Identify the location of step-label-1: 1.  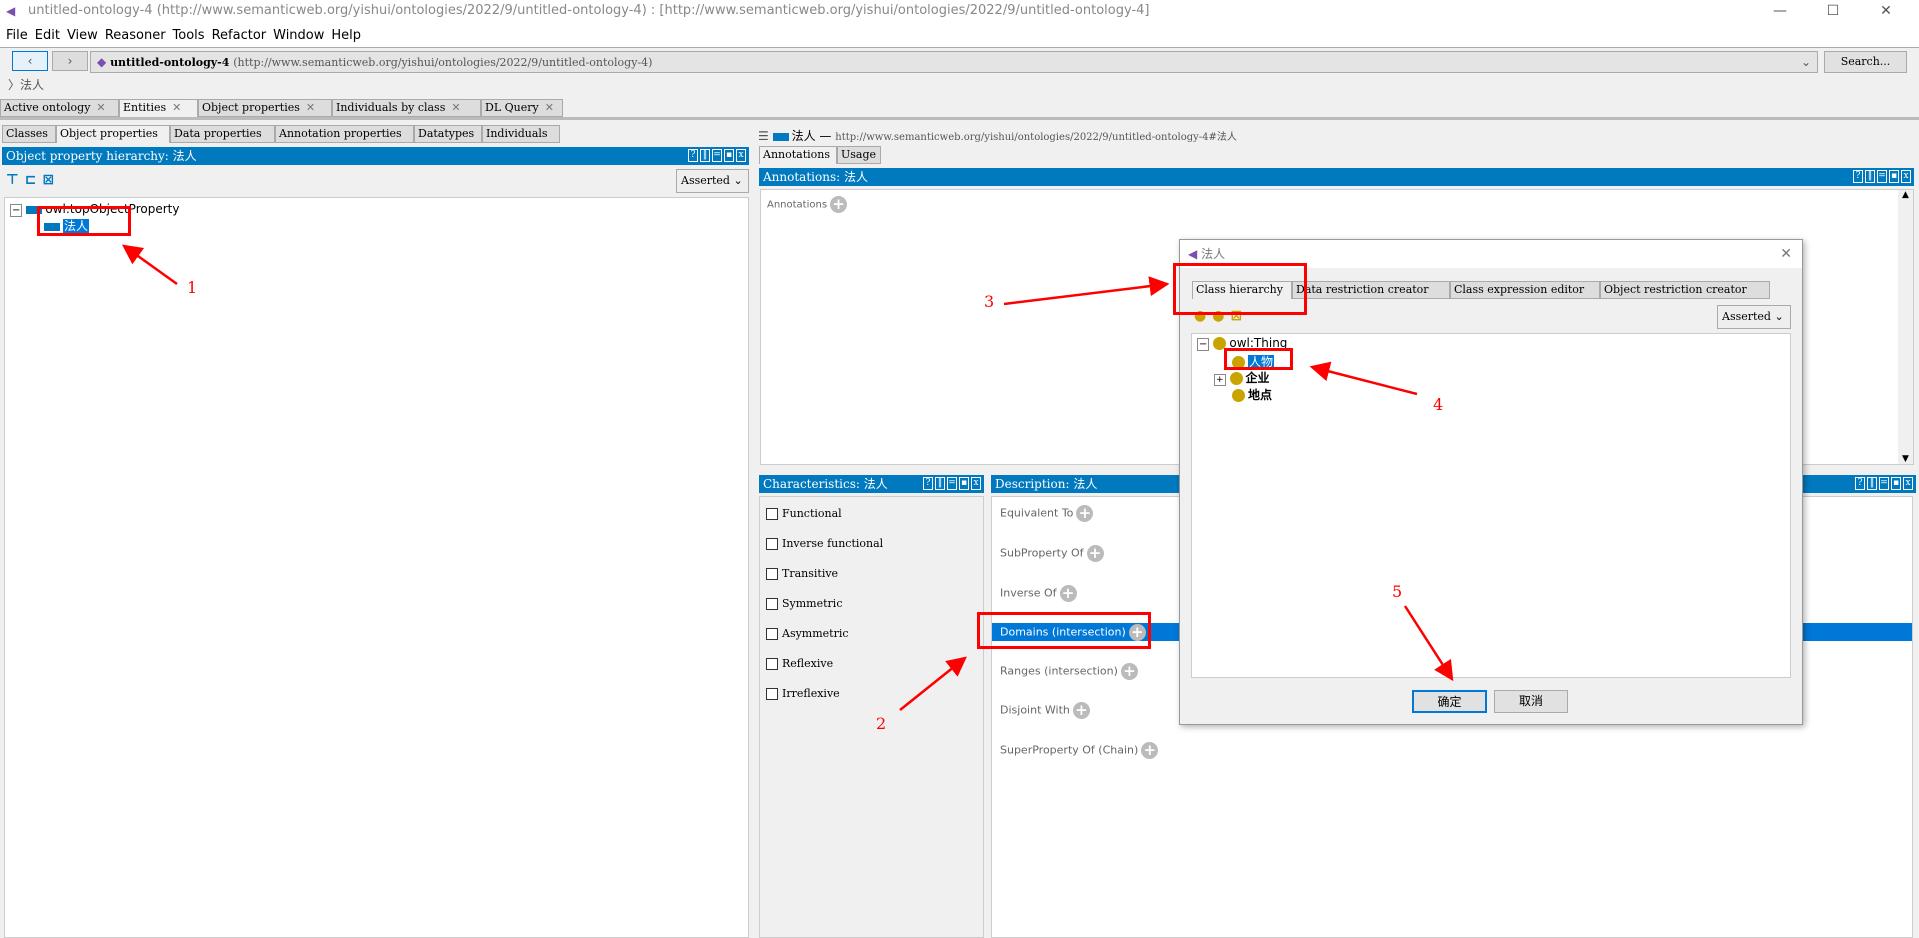
(192, 287).